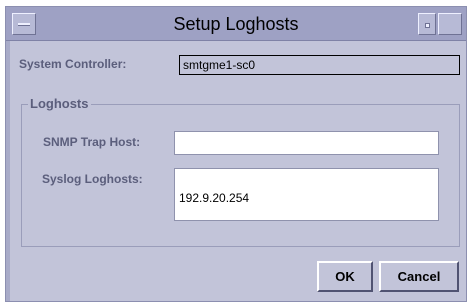 Image resolution: width=470 pixels, height=305 pixels. Describe the element at coordinates (345, 276) in the screenshot. I see `ok-button: OK` at that location.